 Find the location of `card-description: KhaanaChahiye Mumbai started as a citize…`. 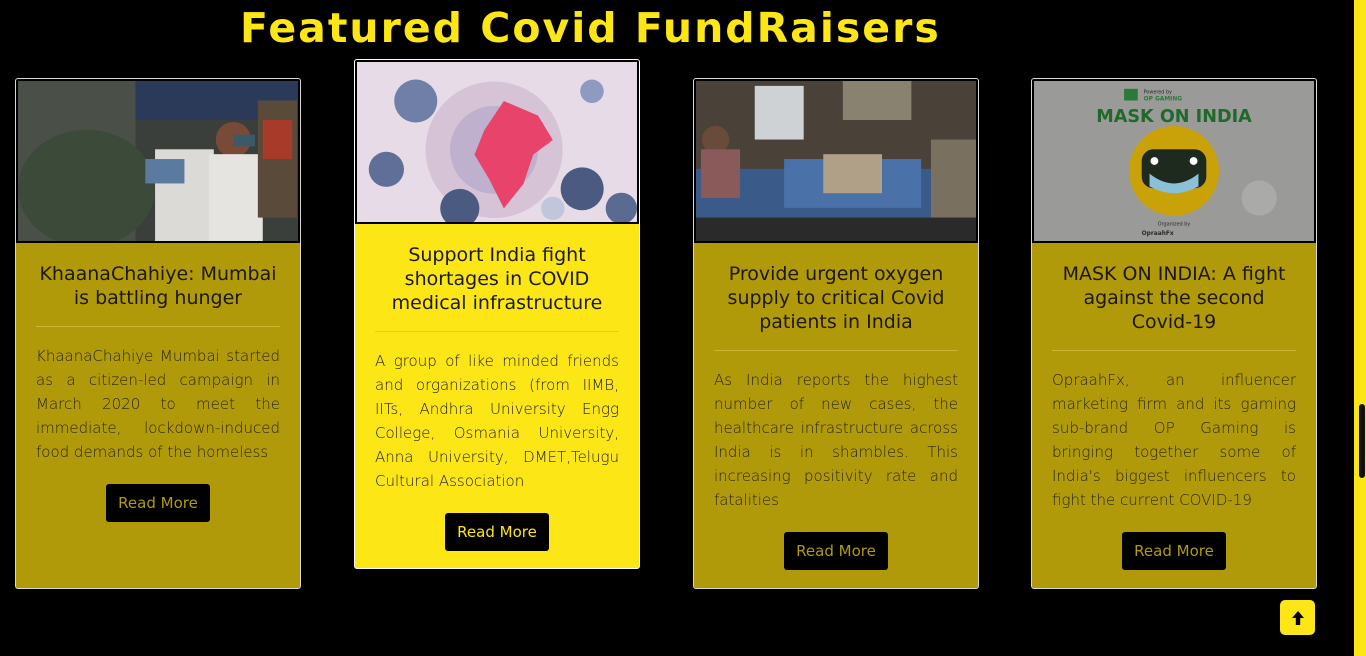

card-description: KhaanaChahiye Mumbai started as a citize… is located at coordinates (158, 404).